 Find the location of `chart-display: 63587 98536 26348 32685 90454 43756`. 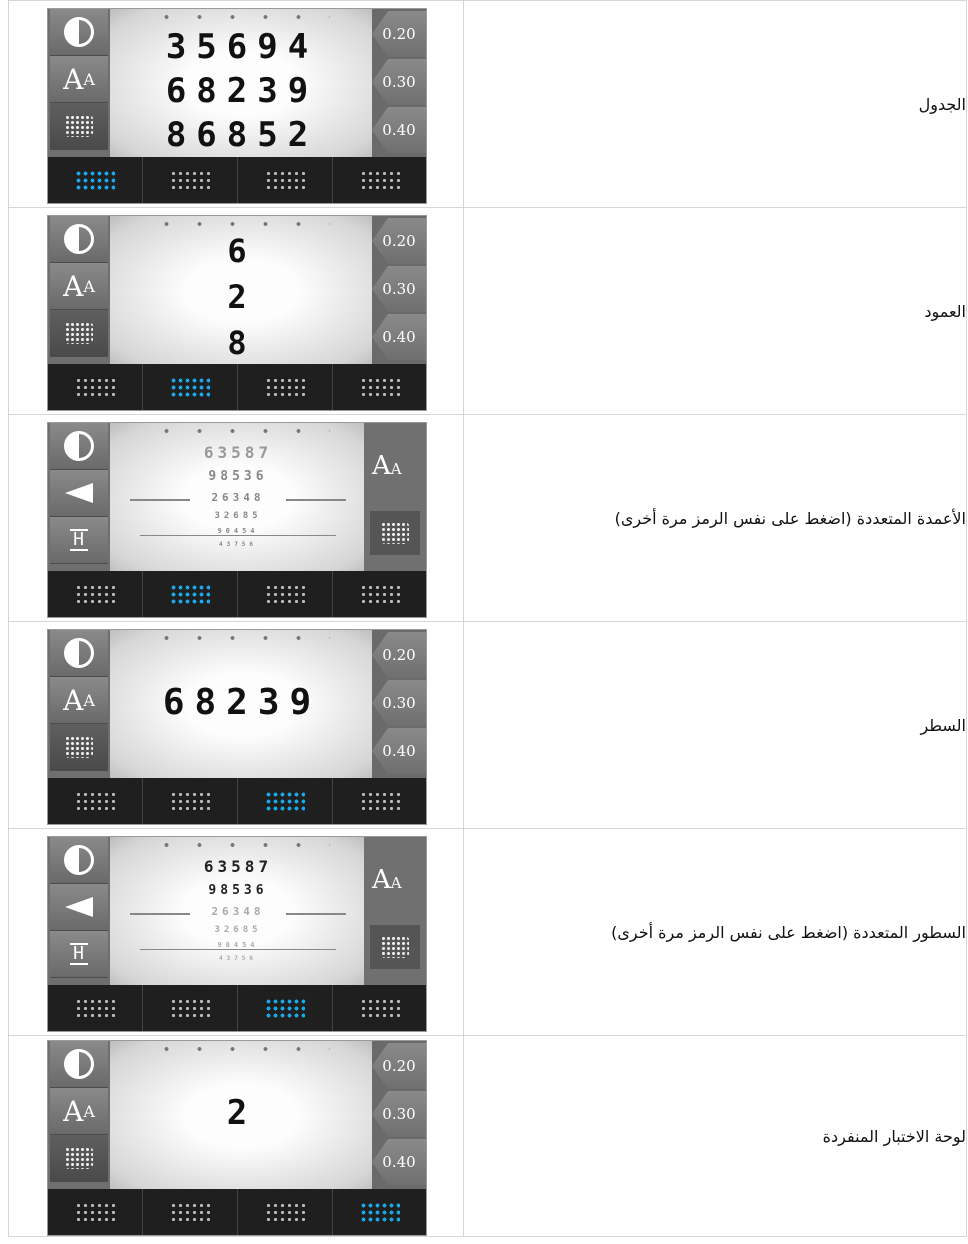

chart-display: 63587 98536 26348 32685 90454 43756 is located at coordinates (238, 498).